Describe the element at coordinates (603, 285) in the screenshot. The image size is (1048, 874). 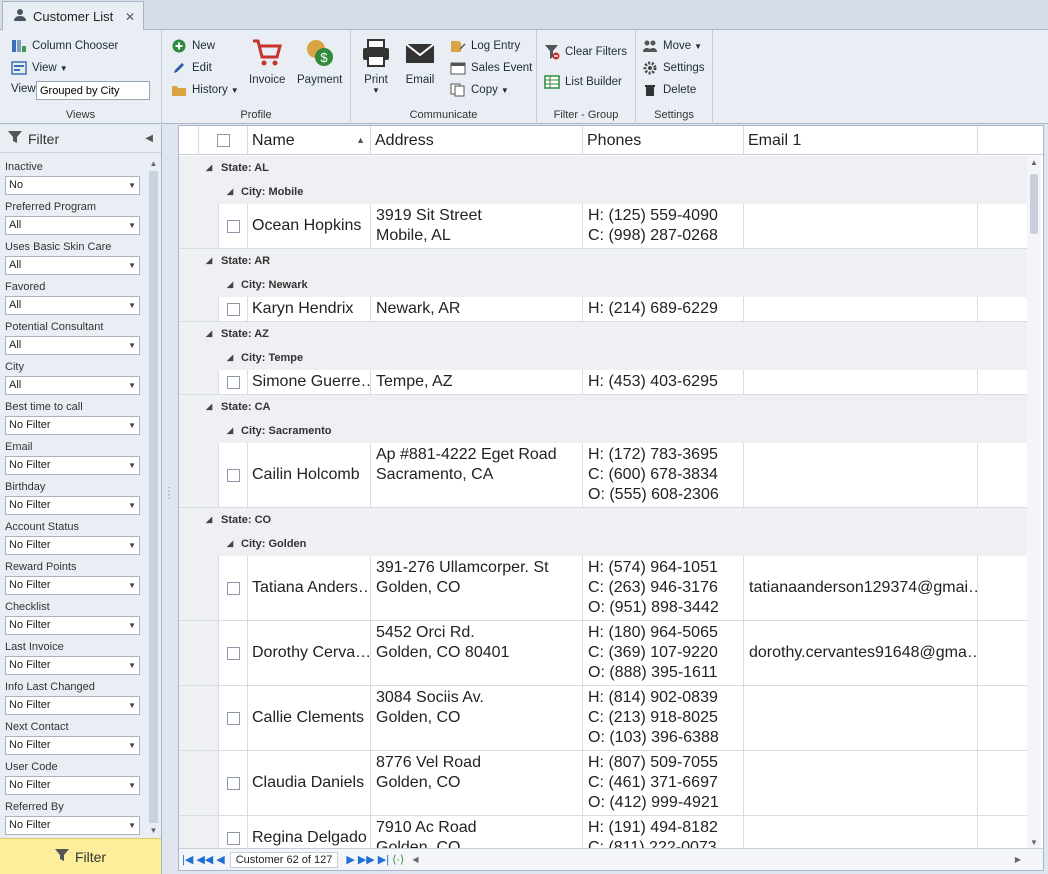
I see `group-row-city: ◢ City: Newark` at that location.